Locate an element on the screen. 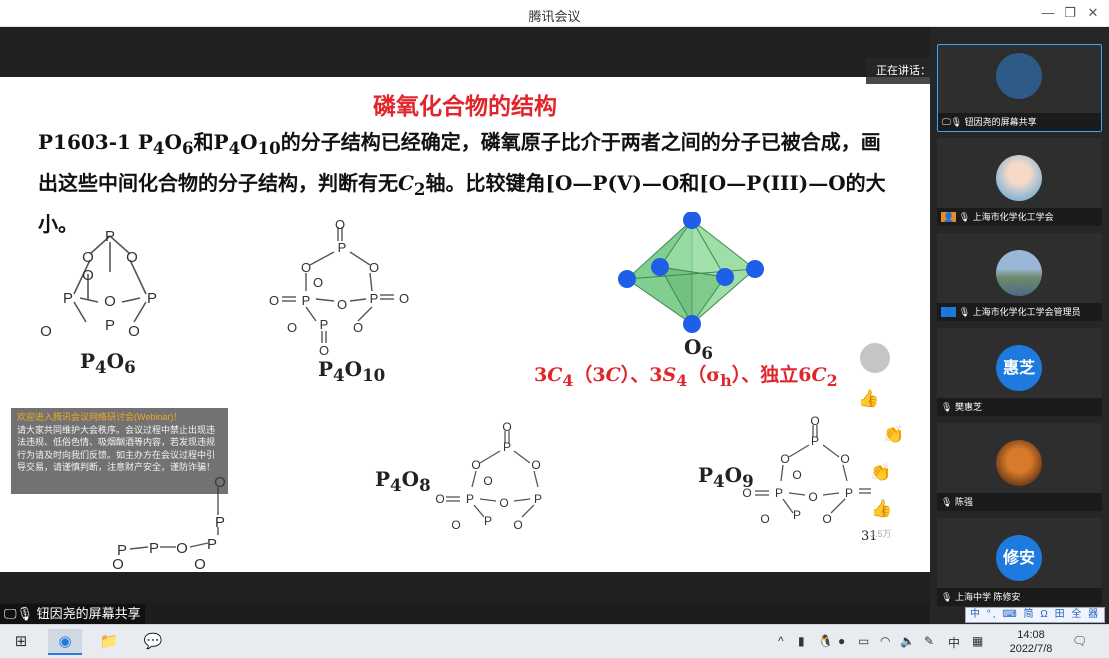 The width and height of the screenshot is (1109, 658). participant-tile: 👤 🎙 上海市化学化工学会 is located at coordinates (1019, 182).